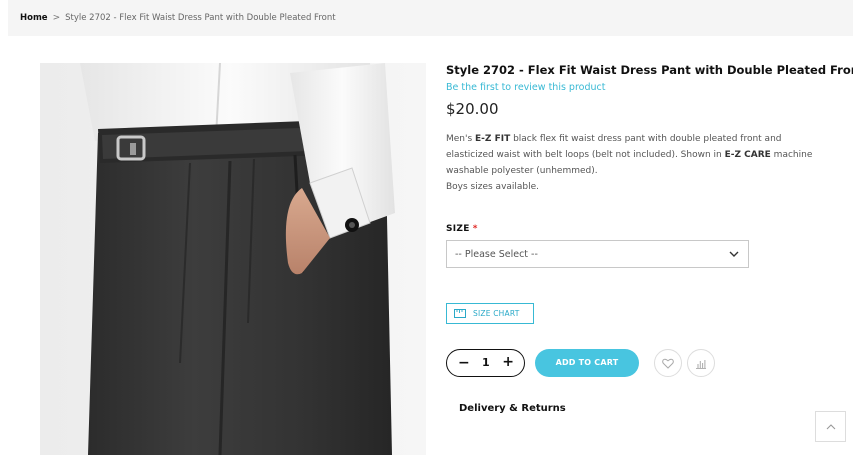  I want to click on qty-decrease-button: −, so click(464, 363).